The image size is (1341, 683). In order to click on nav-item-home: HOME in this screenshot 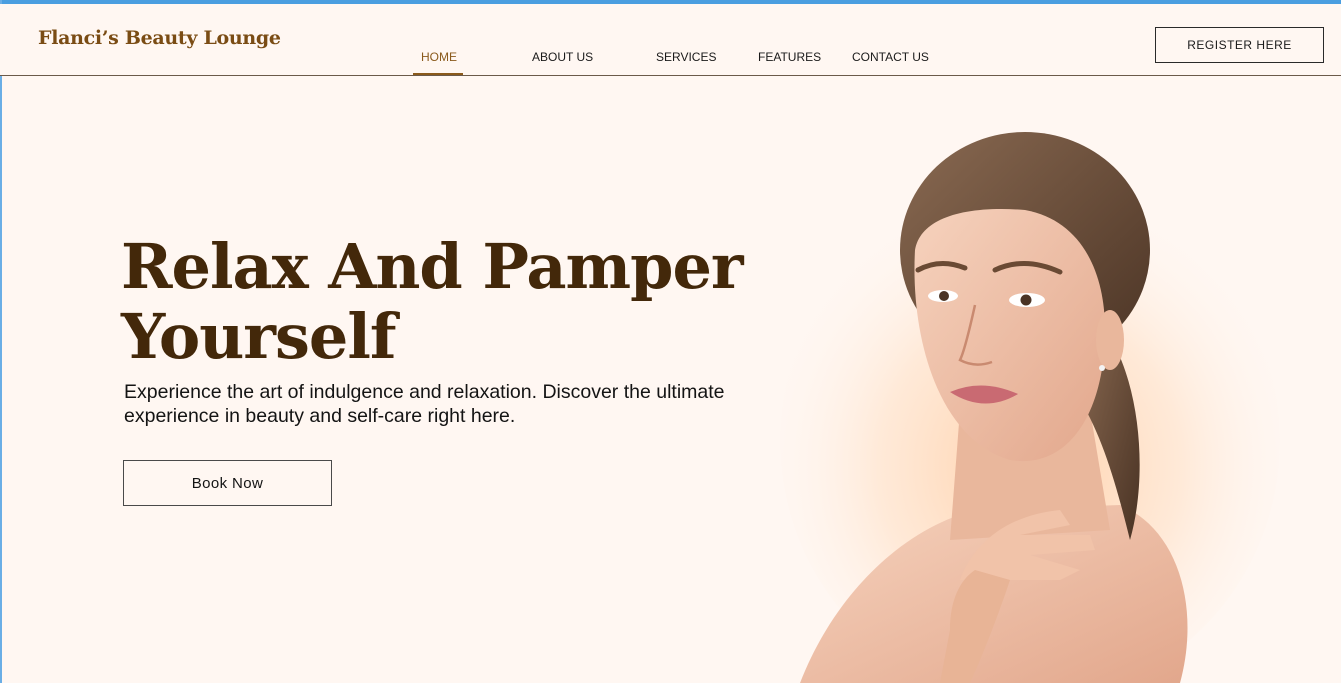, I will do `click(439, 57)`.